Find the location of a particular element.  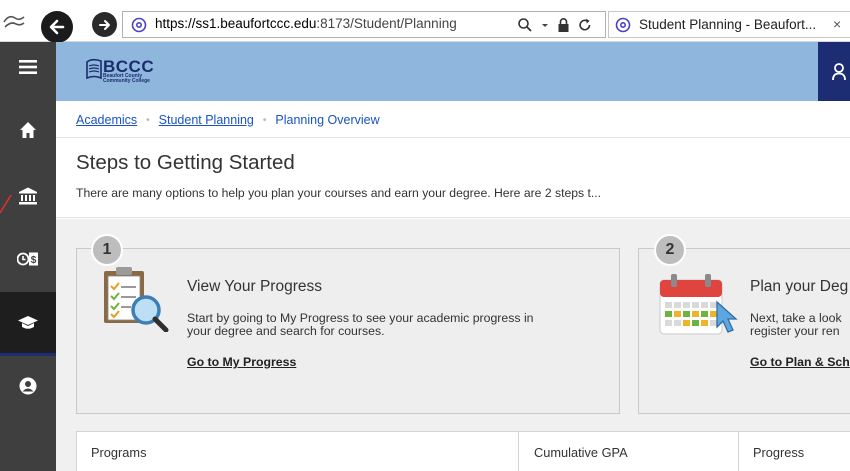

breadcrumb-planning-overview: Planning Overview is located at coordinates (327, 120).